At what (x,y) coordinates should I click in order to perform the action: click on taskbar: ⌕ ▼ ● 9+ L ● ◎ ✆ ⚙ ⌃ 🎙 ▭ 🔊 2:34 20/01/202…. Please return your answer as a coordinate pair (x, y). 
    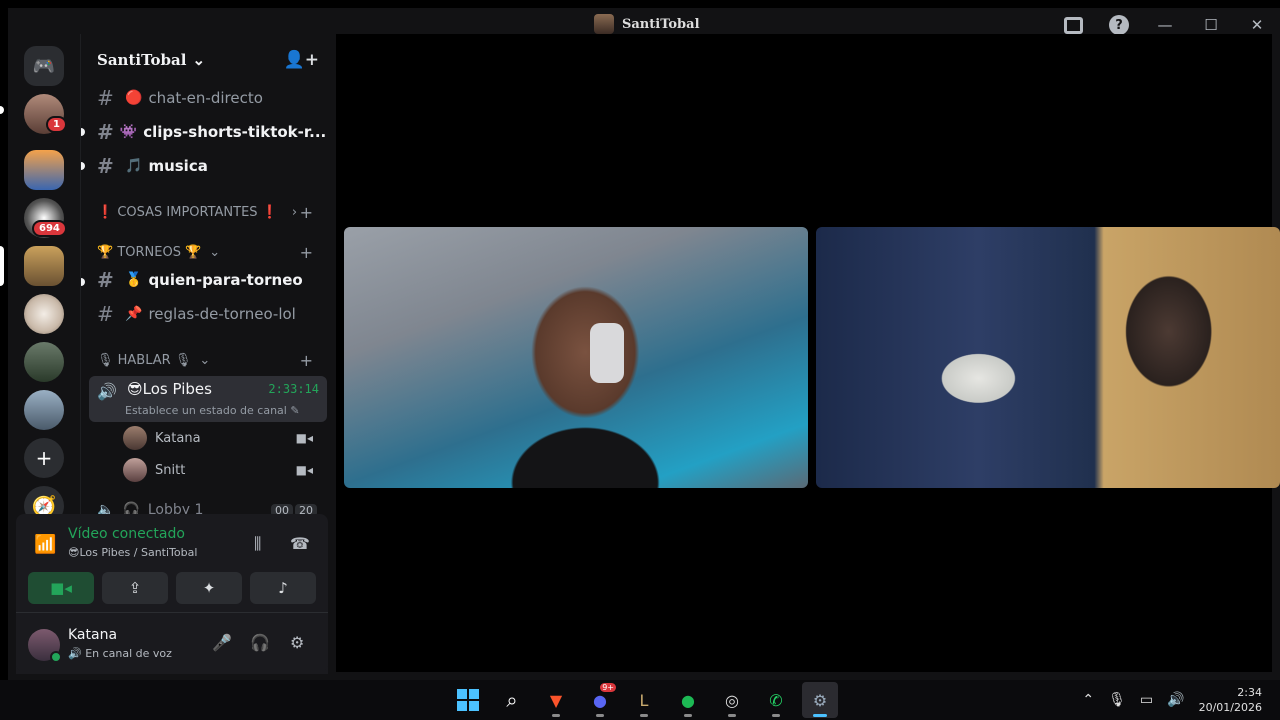
    Looking at the image, I should click on (640, 700).